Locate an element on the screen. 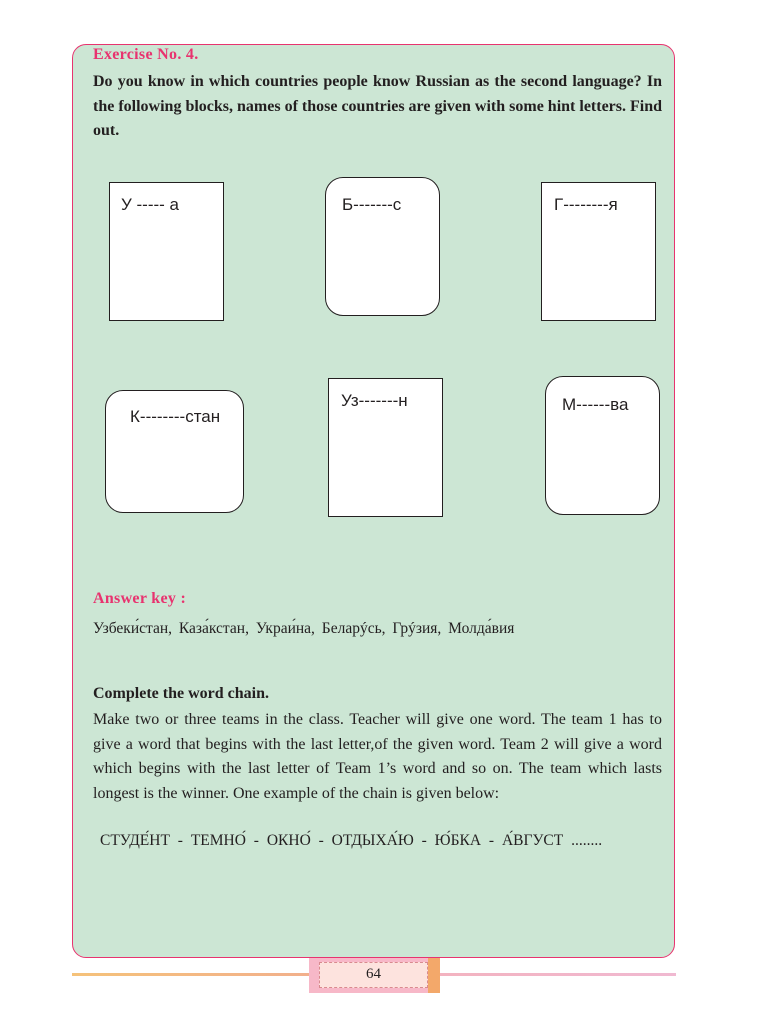 The width and height of the screenshot is (767, 1024). word-chain-title: Complete the word chain. is located at coordinates (181, 693).